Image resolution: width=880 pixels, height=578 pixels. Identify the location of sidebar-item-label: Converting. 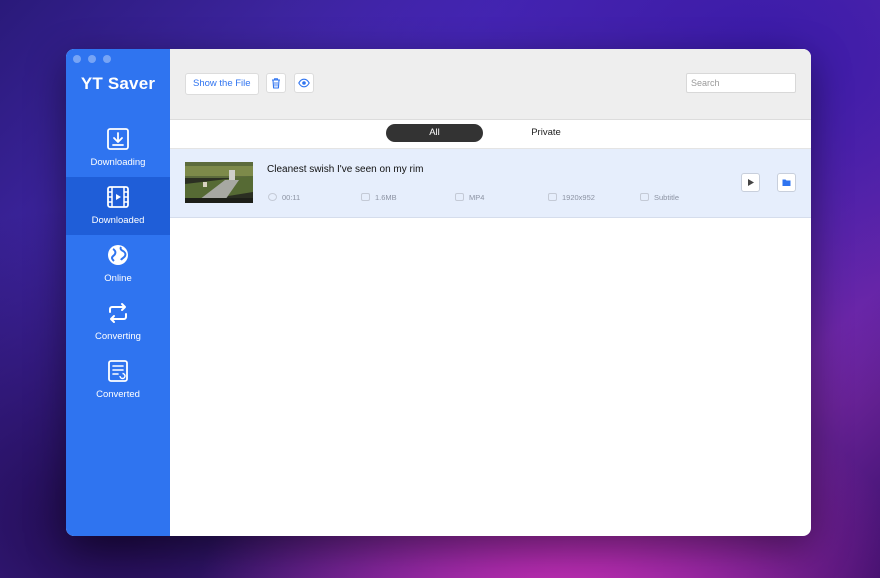
(118, 336).